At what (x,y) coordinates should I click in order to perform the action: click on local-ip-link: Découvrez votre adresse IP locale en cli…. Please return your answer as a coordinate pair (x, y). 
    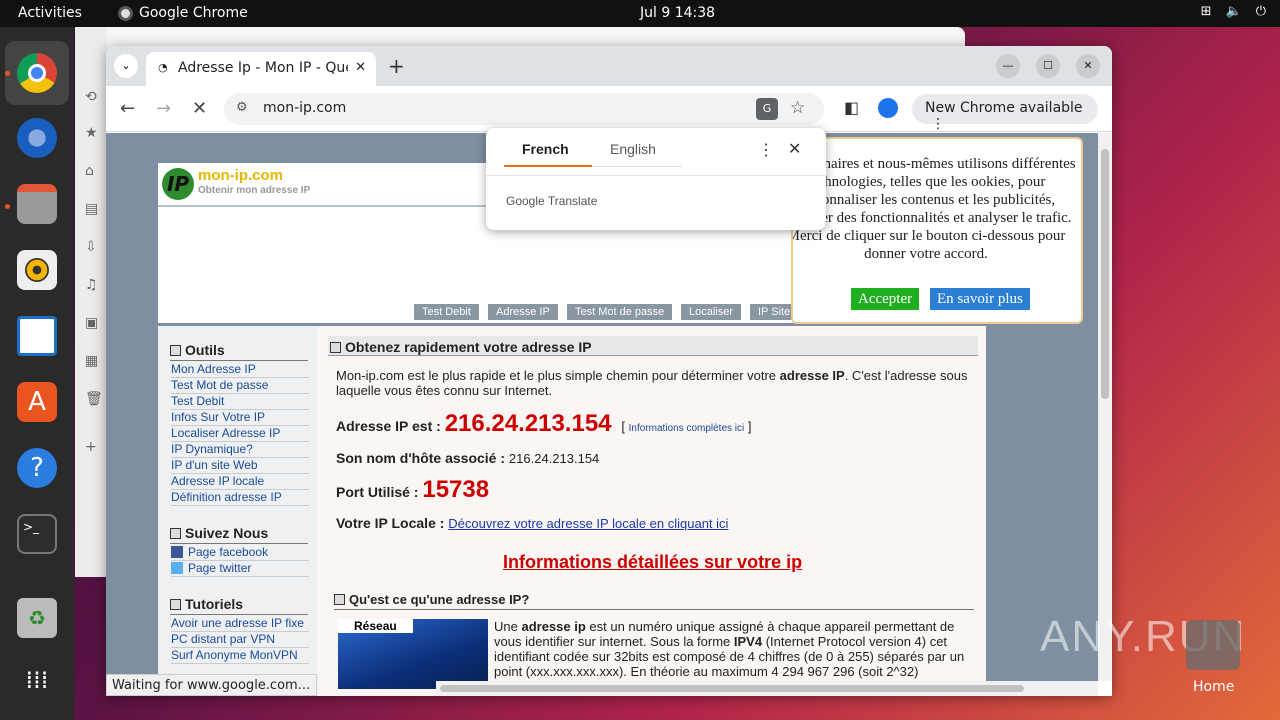
    Looking at the image, I should click on (588, 523).